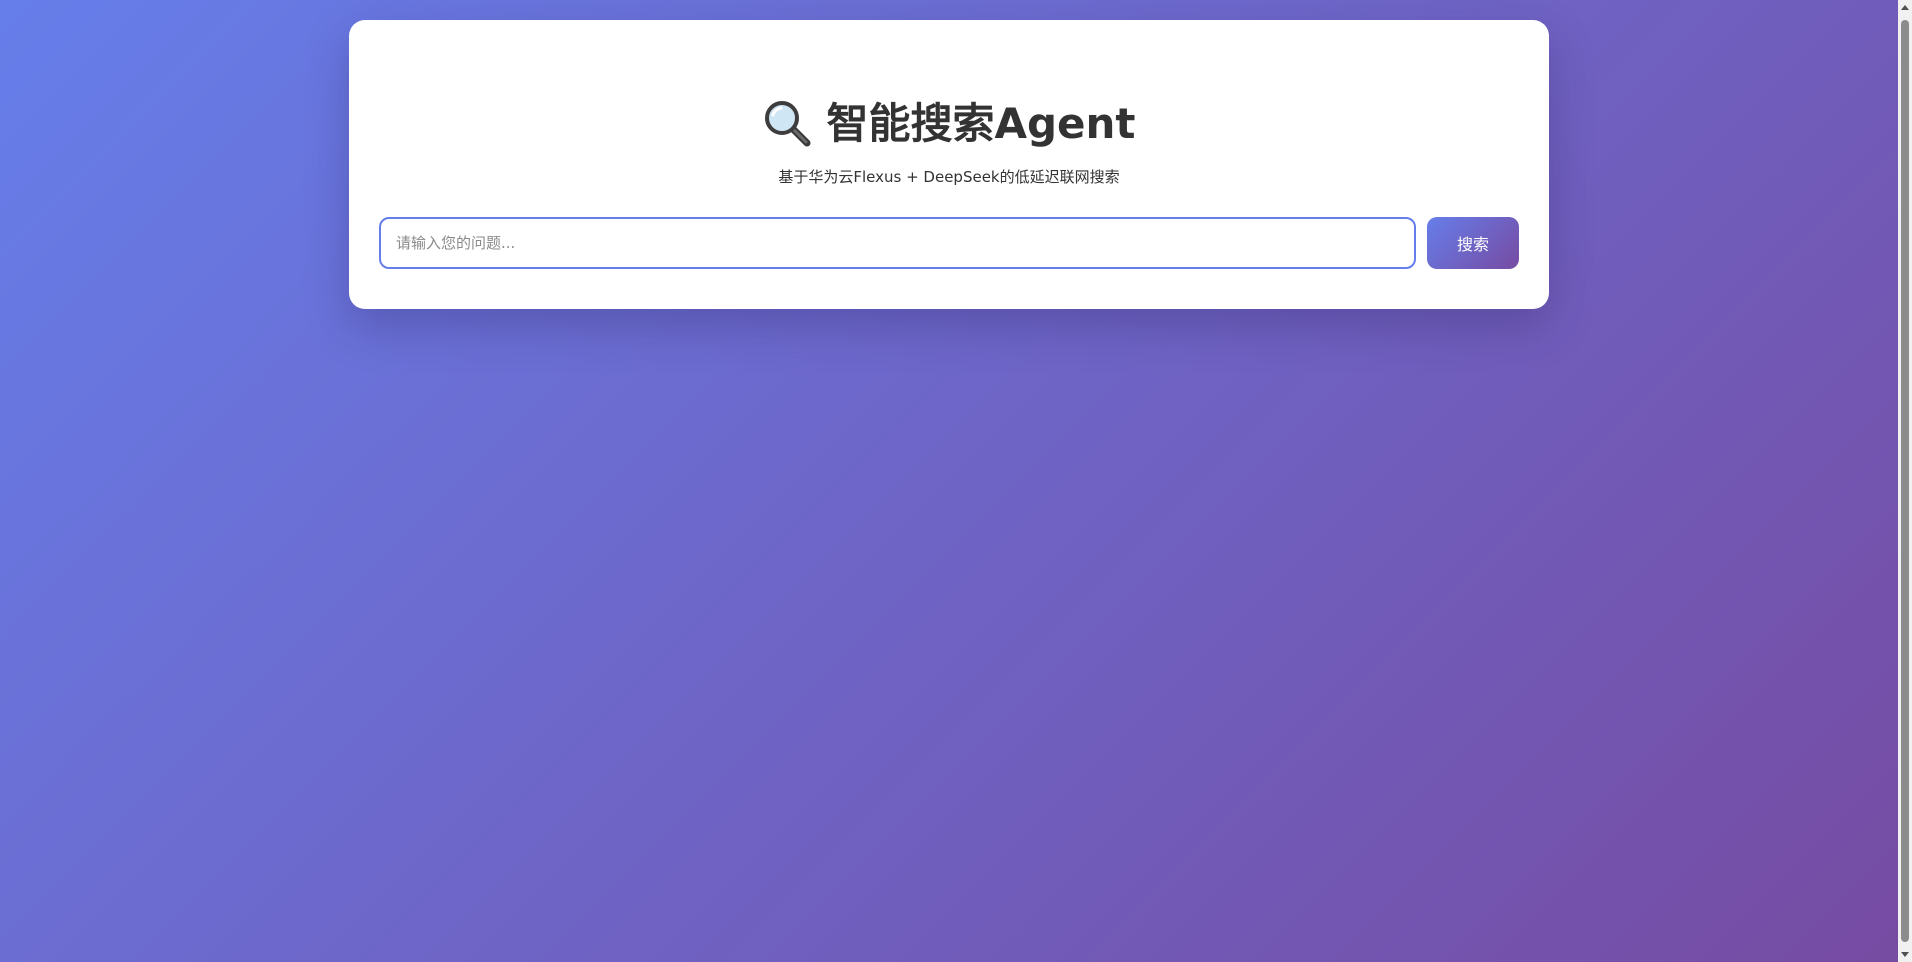 The image size is (1912, 962). I want to click on search-input, so click(897, 243).